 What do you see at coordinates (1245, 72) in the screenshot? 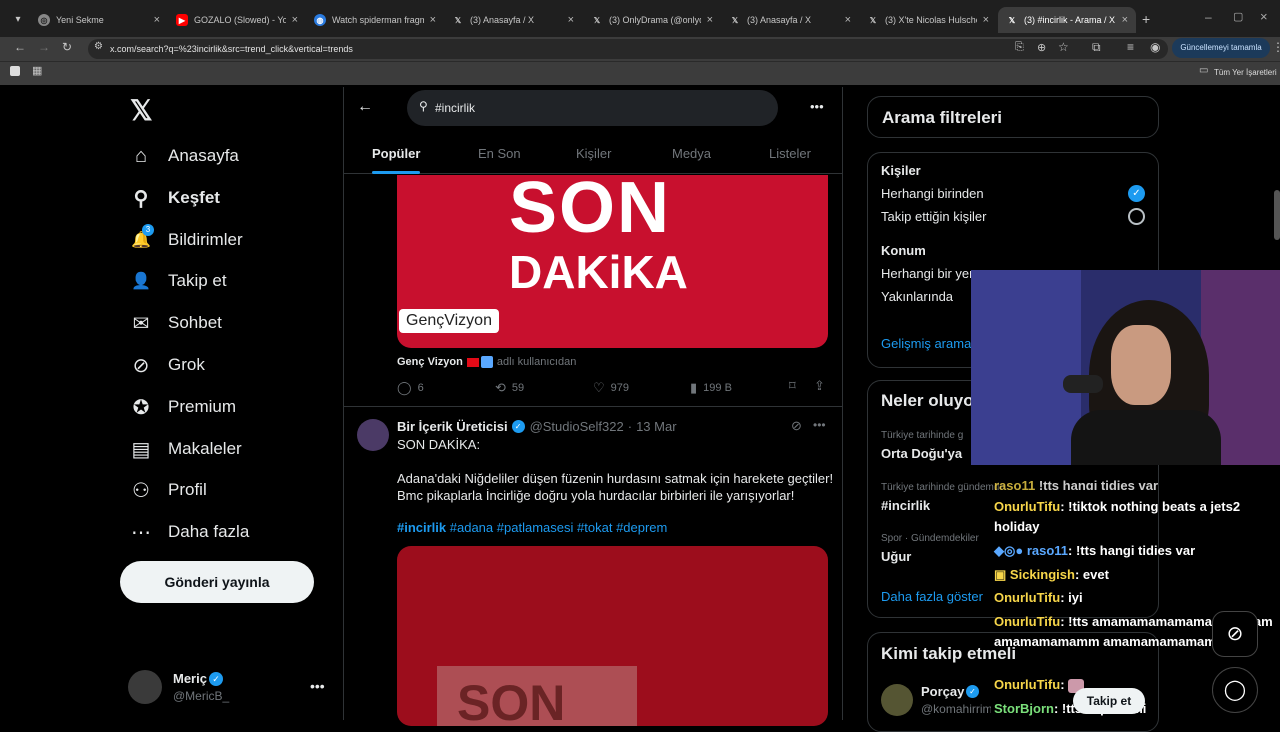
I see `all-bookmarks-label: Tüm Yer İşaretleri` at bounding box center [1245, 72].